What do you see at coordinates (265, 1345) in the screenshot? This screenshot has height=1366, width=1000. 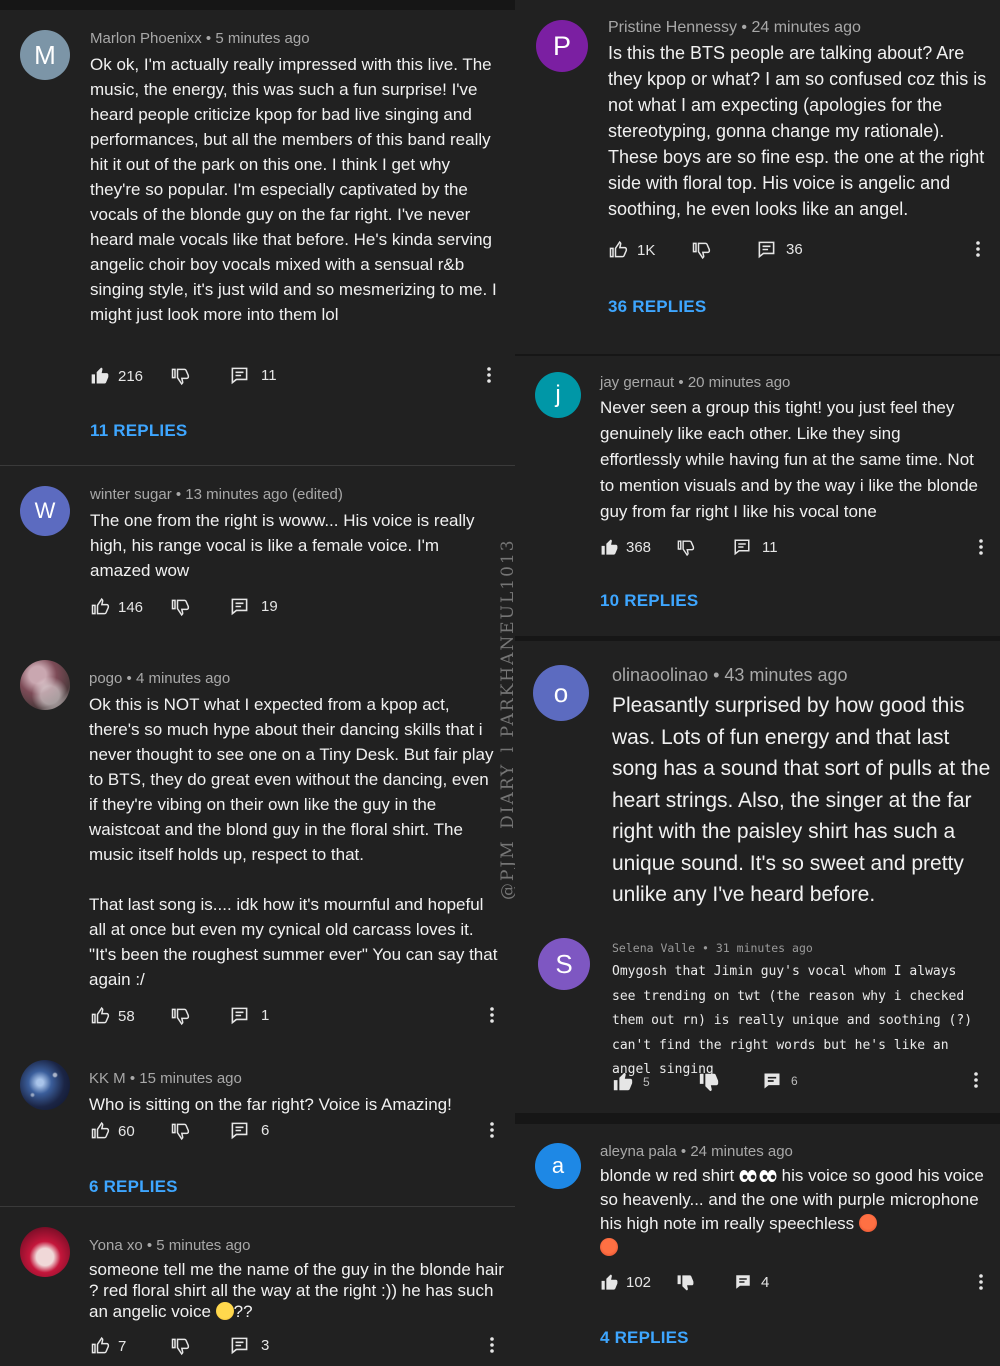 I see `reply-count: 3` at bounding box center [265, 1345].